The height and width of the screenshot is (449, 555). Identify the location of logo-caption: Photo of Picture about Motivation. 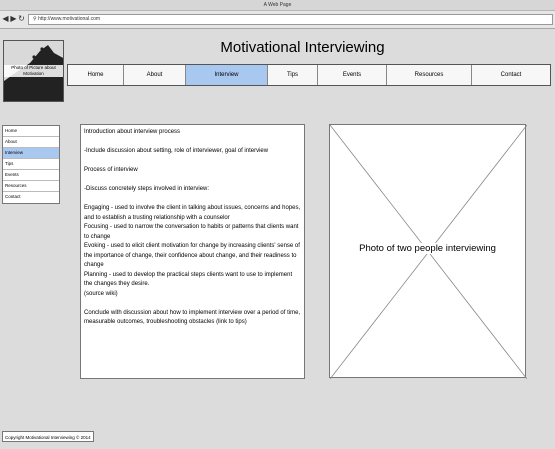
(33, 71).